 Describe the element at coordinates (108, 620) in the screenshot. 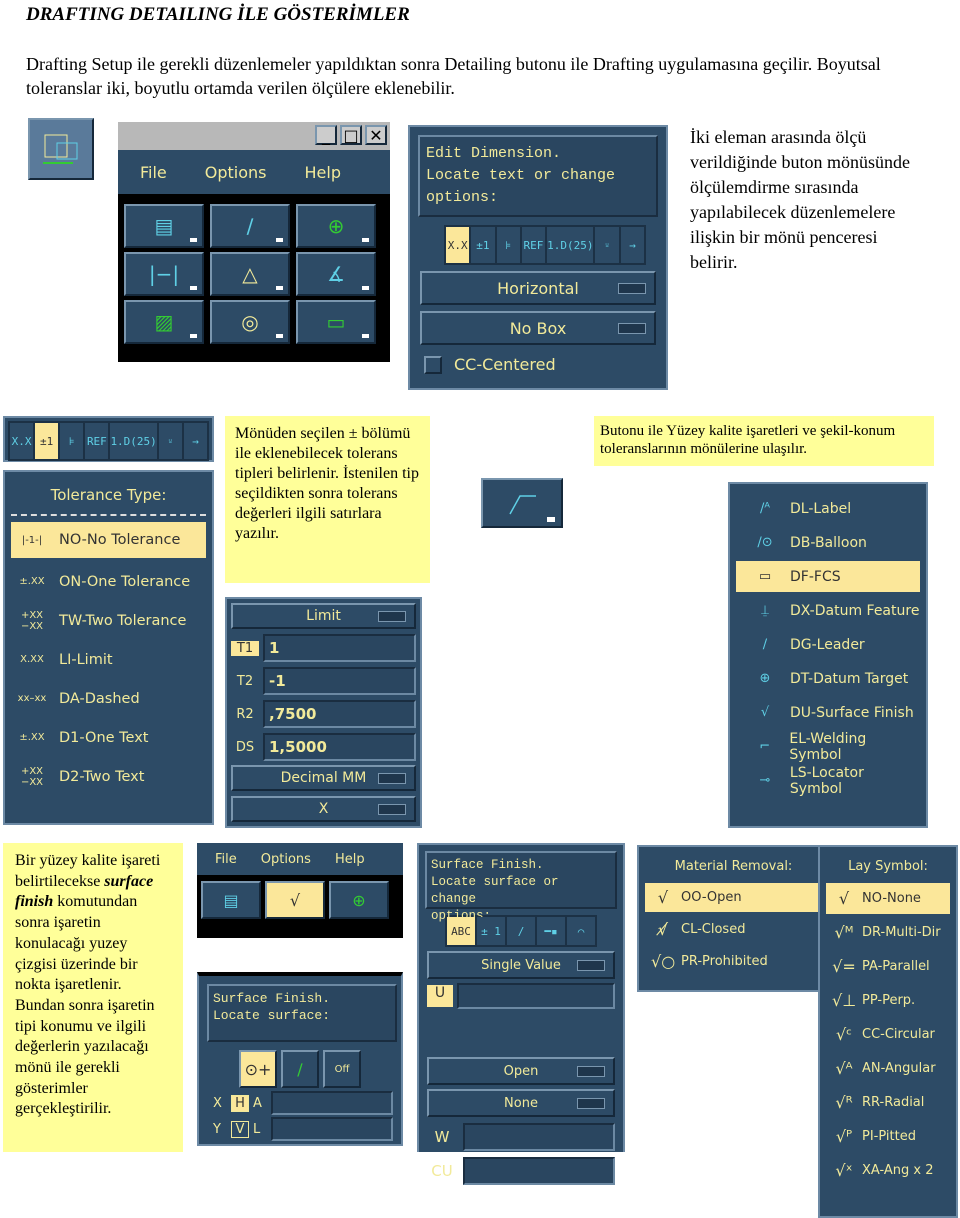

I see `tolerance-option: +XX −XX TW-Two Tolerance` at that location.